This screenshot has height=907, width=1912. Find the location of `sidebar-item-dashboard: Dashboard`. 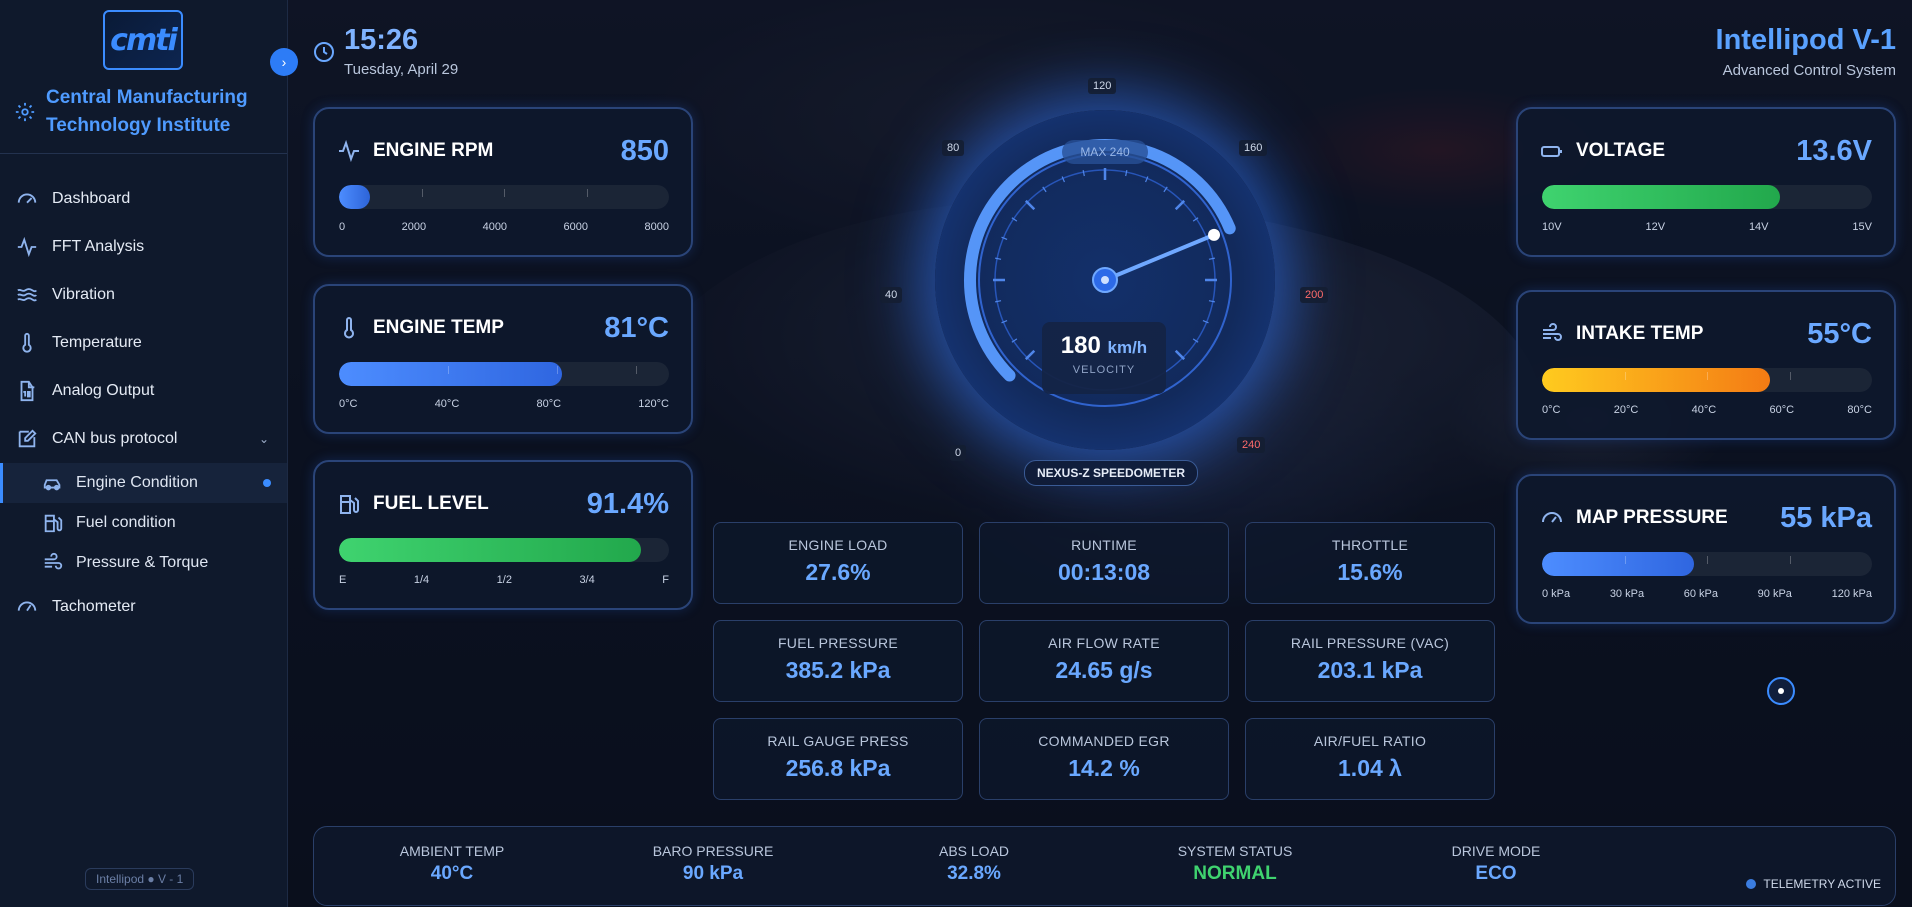

sidebar-item-dashboard: Dashboard is located at coordinates (143, 199).